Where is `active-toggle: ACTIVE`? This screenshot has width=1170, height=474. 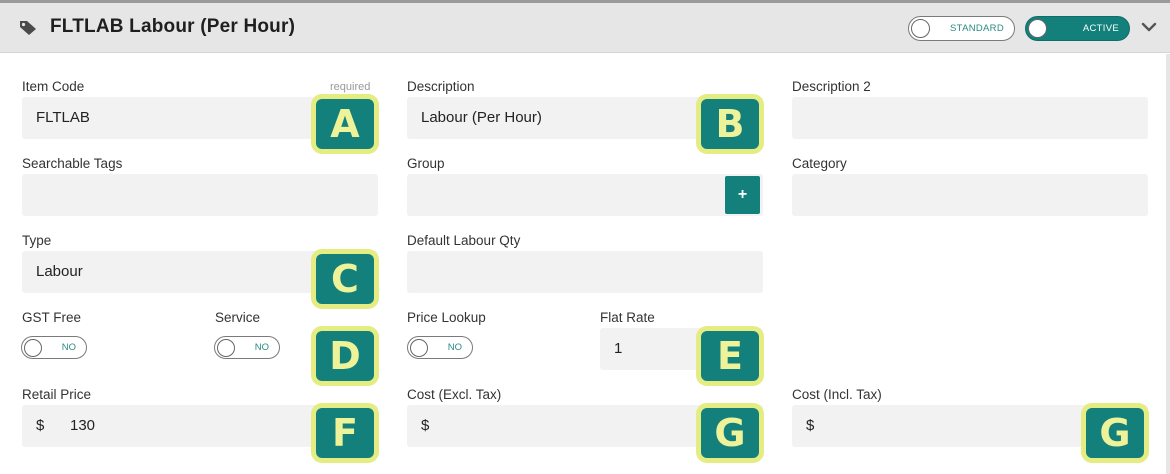
active-toggle: ACTIVE is located at coordinates (1077, 28).